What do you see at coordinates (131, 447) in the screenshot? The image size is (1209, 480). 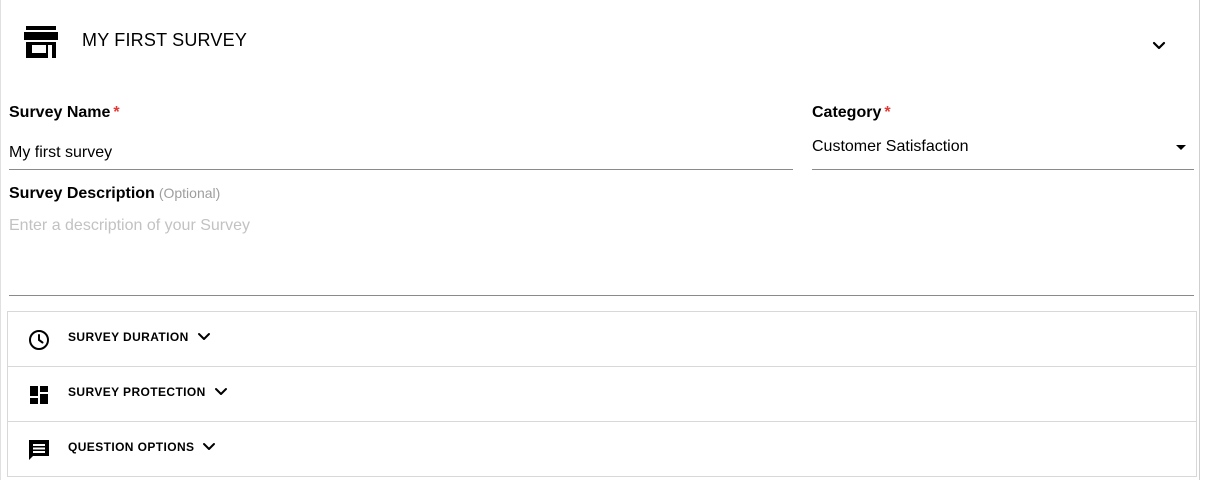 I see `section-label-text: QUESTION OPTIONS` at bounding box center [131, 447].